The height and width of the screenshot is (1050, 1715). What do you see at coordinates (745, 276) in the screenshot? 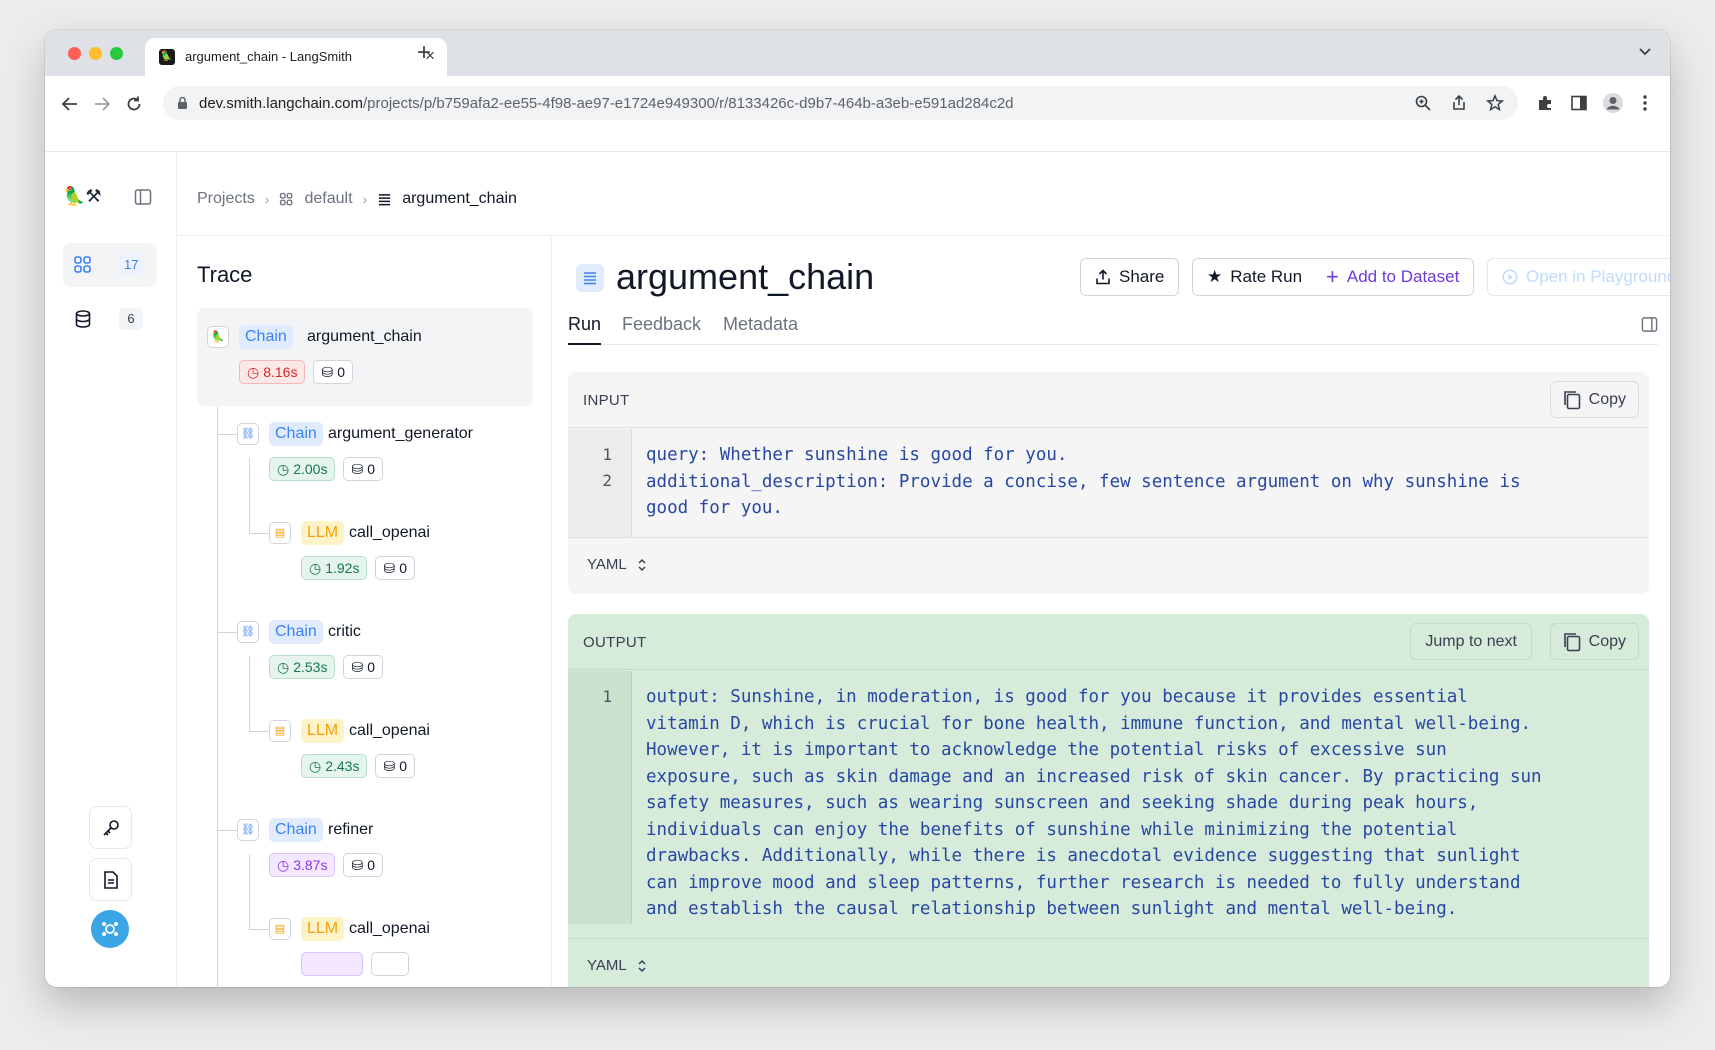
I see `run-title: argument_chain` at bounding box center [745, 276].